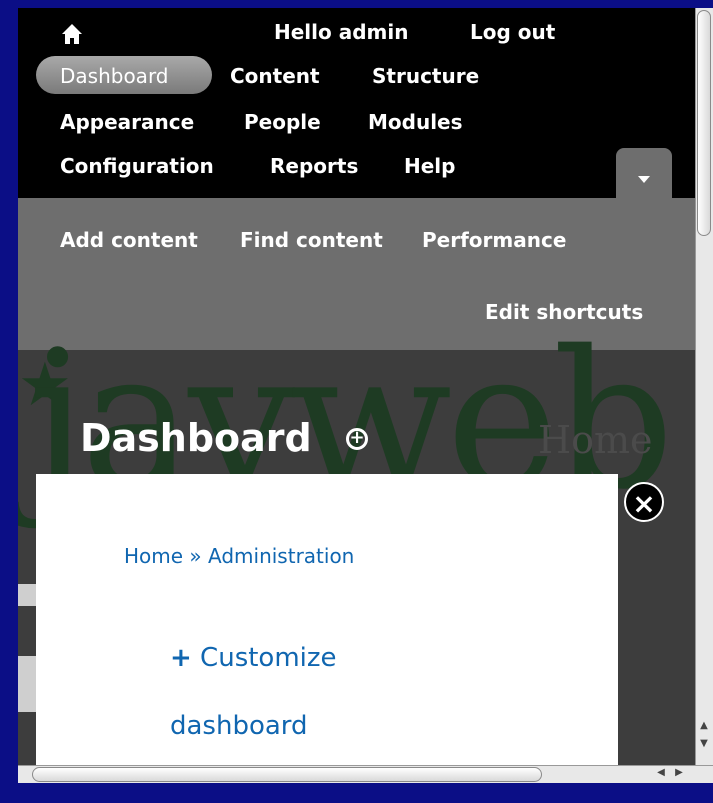  What do you see at coordinates (239, 556) in the screenshot?
I see `breadcrumb: Home » Administration` at bounding box center [239, 556].